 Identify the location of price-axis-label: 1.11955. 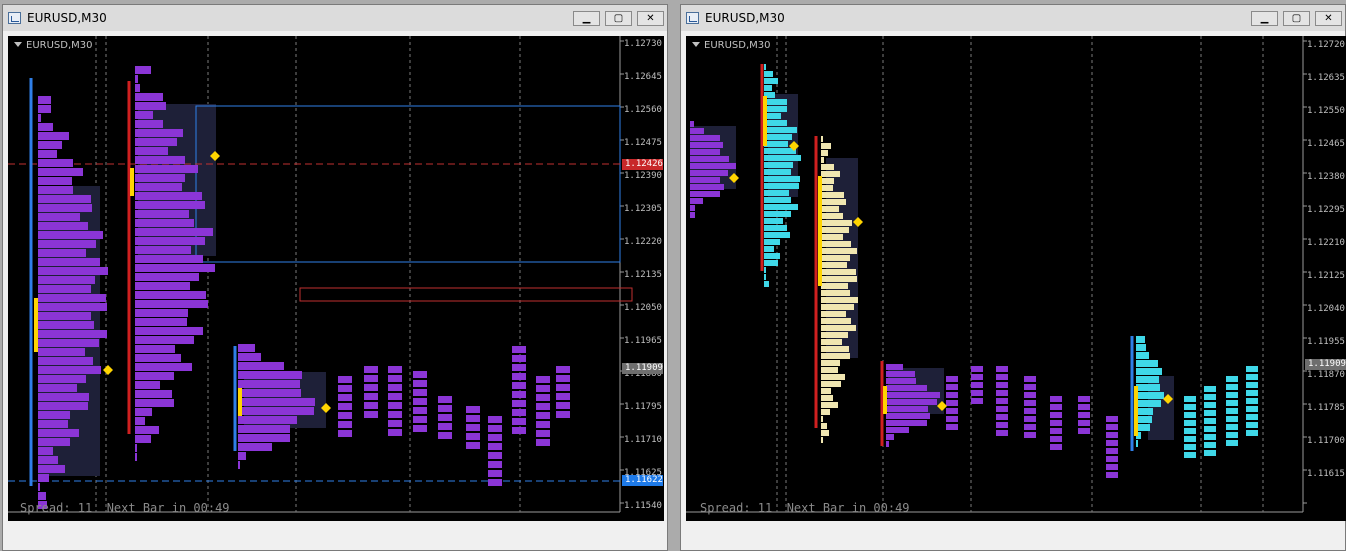
(1326, 342).